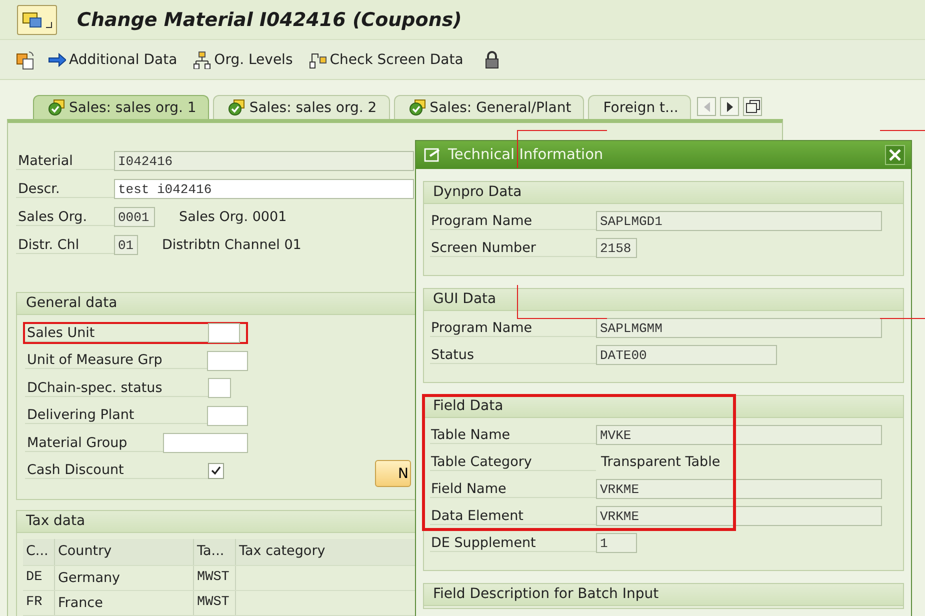 The image size is (925, 616). What do you see at coordinates (39, 578) in the screenshot?
I see `table-cell: DE` at bounding box center [39, 578].